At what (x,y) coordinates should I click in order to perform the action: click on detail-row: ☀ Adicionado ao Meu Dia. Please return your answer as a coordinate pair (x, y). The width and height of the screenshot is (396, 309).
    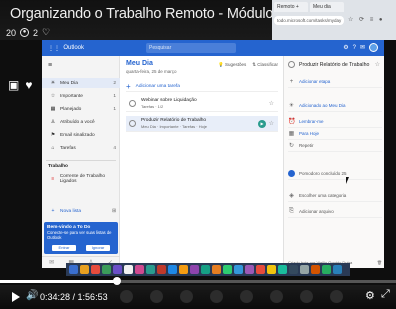
    Looking at the image, I should click on (335, 106).